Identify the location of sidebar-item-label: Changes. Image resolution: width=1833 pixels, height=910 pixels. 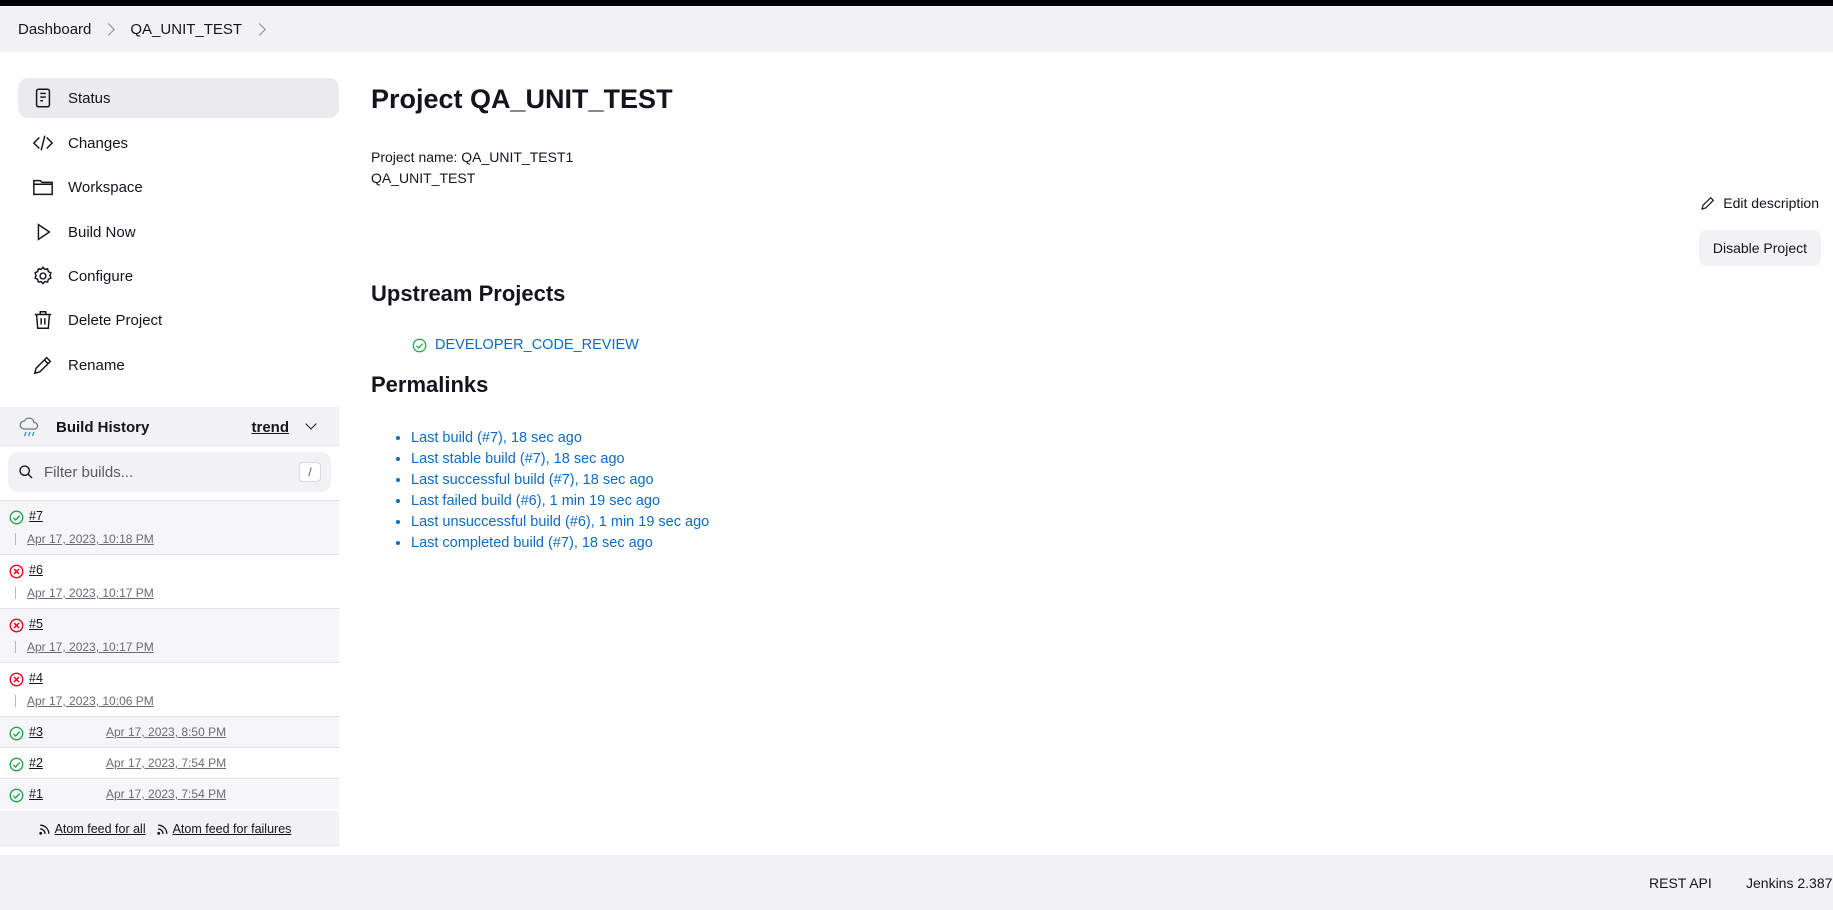
(98, 143).